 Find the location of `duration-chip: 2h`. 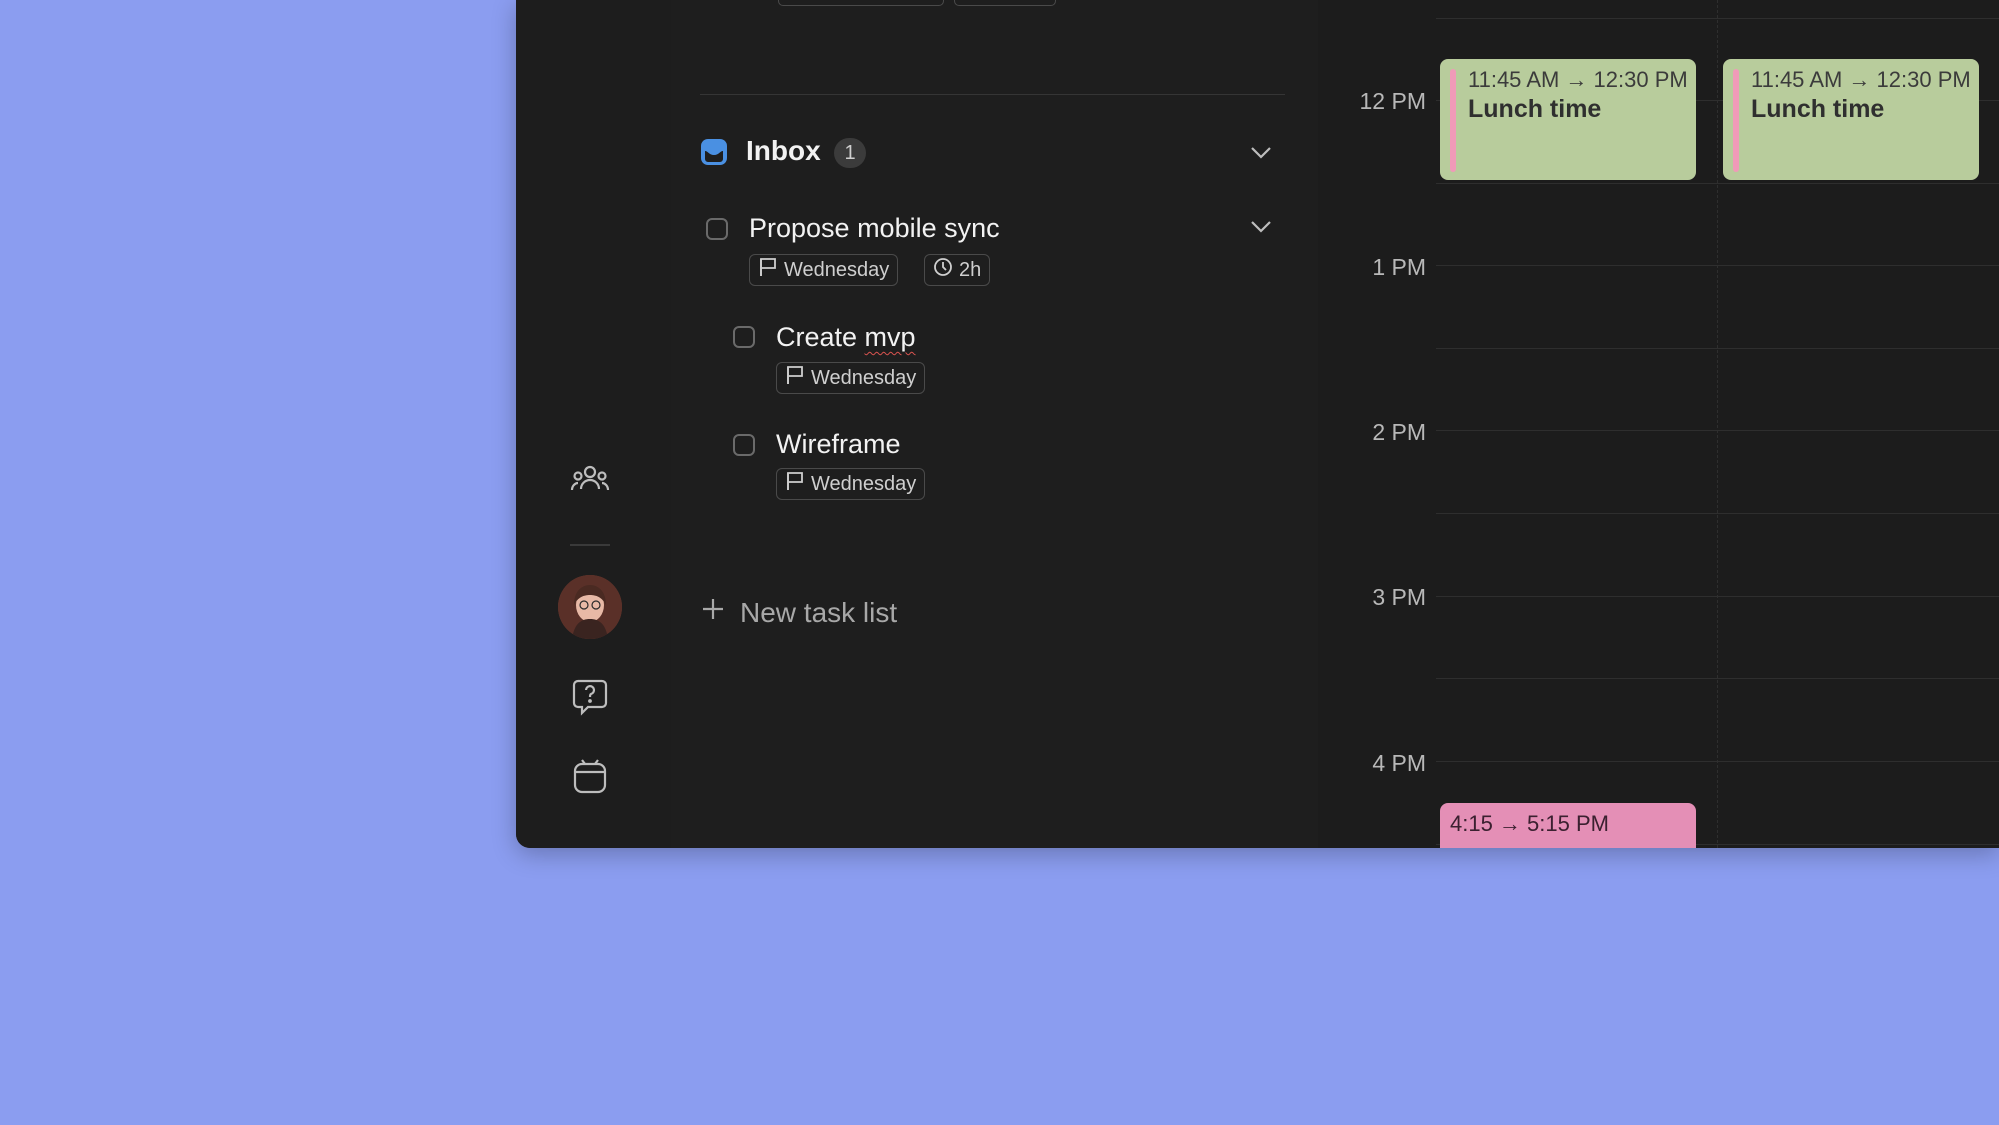

duration-chip: 2h is located at coordinates (957, 270).